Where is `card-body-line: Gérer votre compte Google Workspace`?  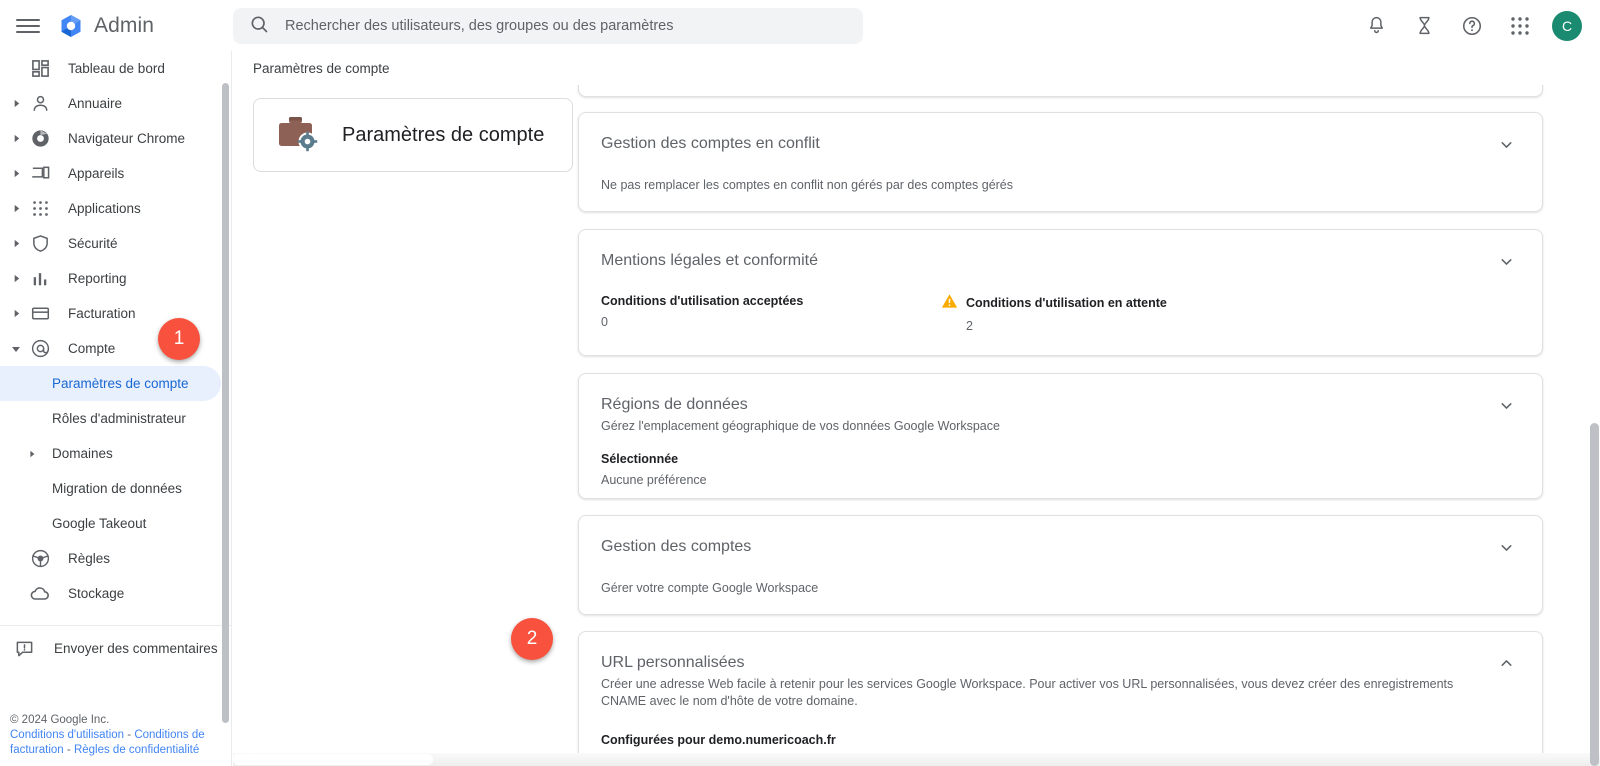 card-body-line: Gérer votre compte Google Workspace is located at coordinates (710, 588).